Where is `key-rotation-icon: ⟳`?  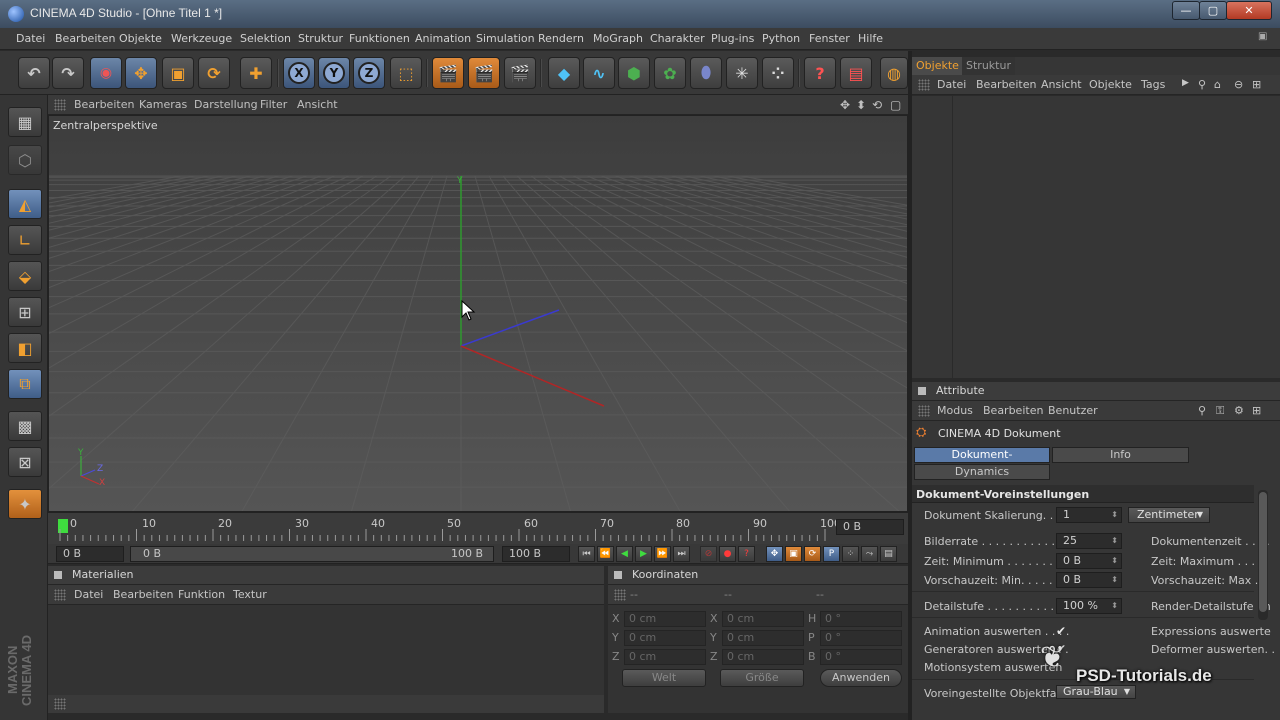
key-rotation-icon: ⟳ is located at coordinates (812, 554).